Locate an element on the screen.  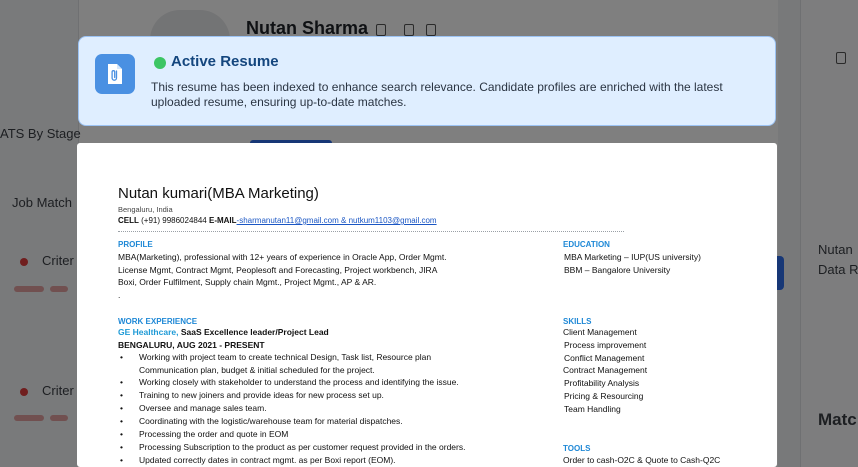
banner-title: Active Resume is located at coordinates (225, 61).